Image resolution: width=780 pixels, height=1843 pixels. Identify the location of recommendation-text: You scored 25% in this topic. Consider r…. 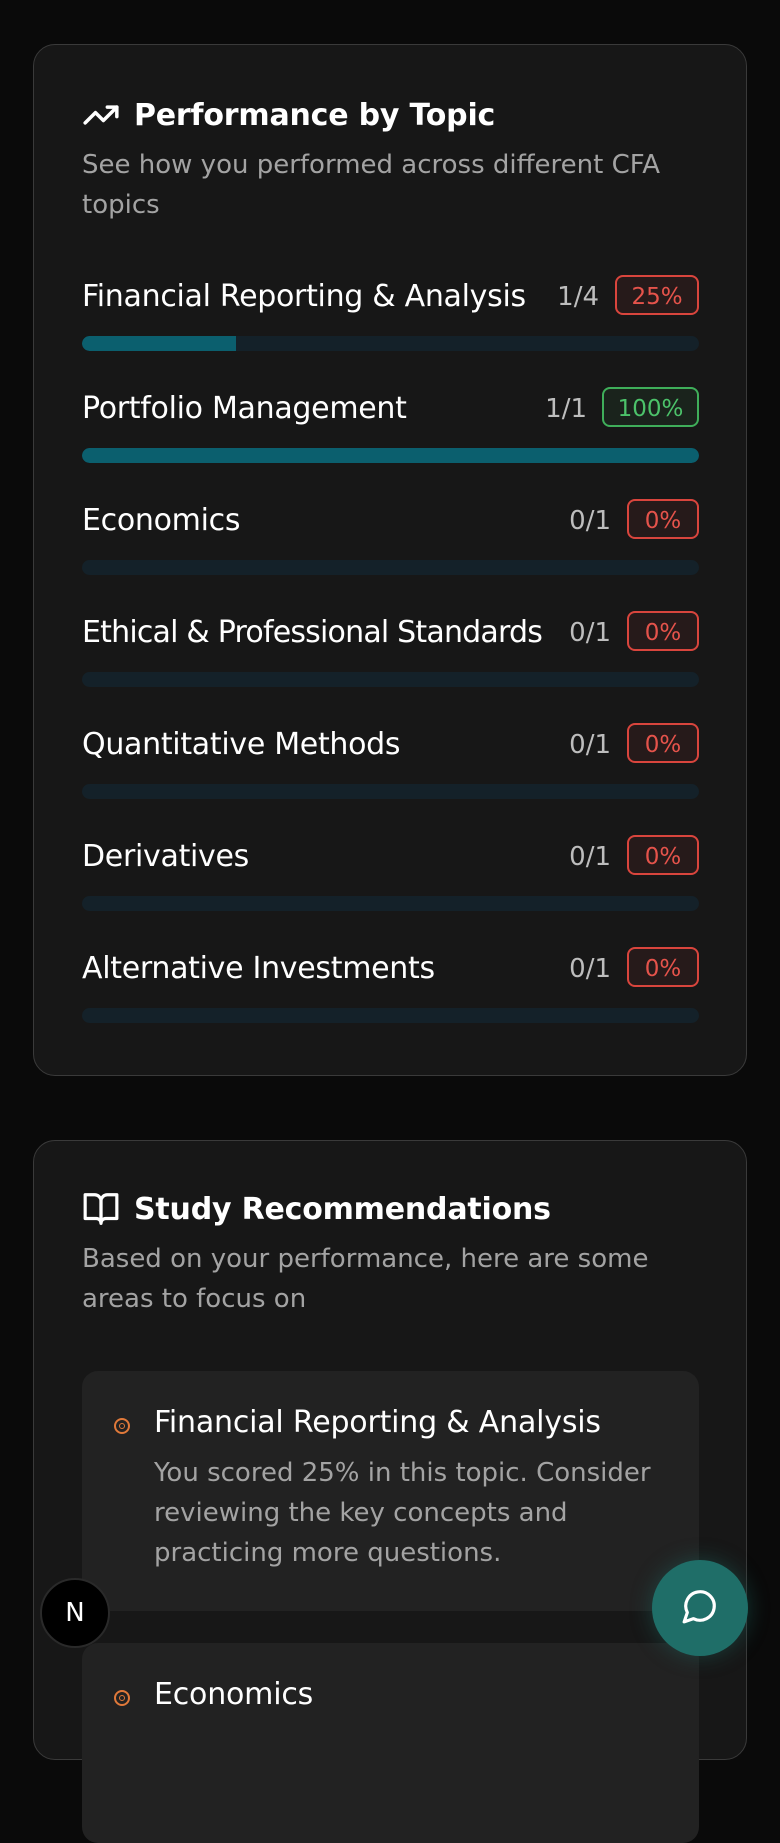
(402, 1513).